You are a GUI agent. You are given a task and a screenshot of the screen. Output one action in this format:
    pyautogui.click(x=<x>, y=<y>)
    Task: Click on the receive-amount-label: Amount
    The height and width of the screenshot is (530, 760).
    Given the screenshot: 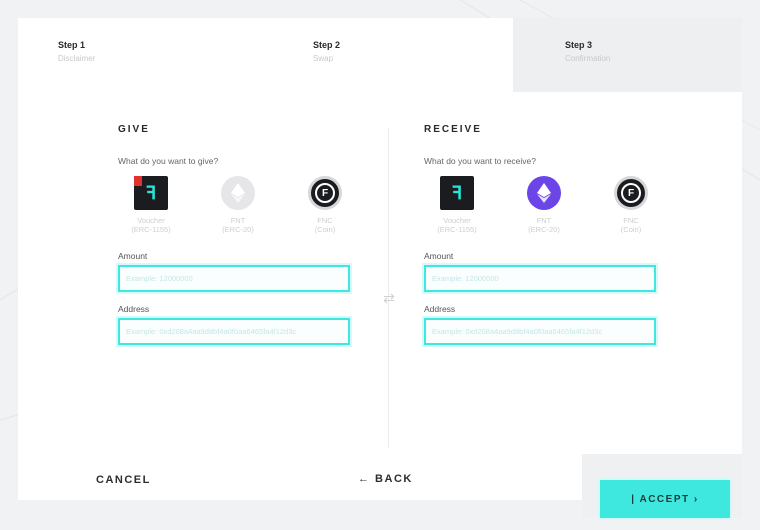 What is the action you would take?
    pyautogui.click(x=439, y=255)
    